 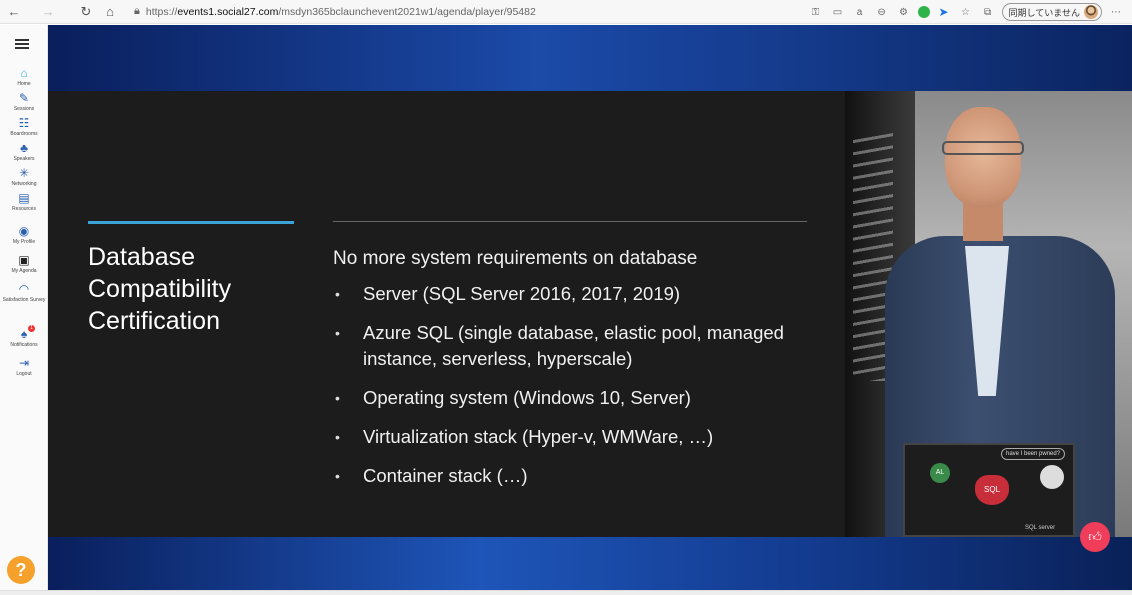 What do you see at coordinates (923, 12) in the screenshot?
I see `green-extension-icon` at bounding box center [923, 12].